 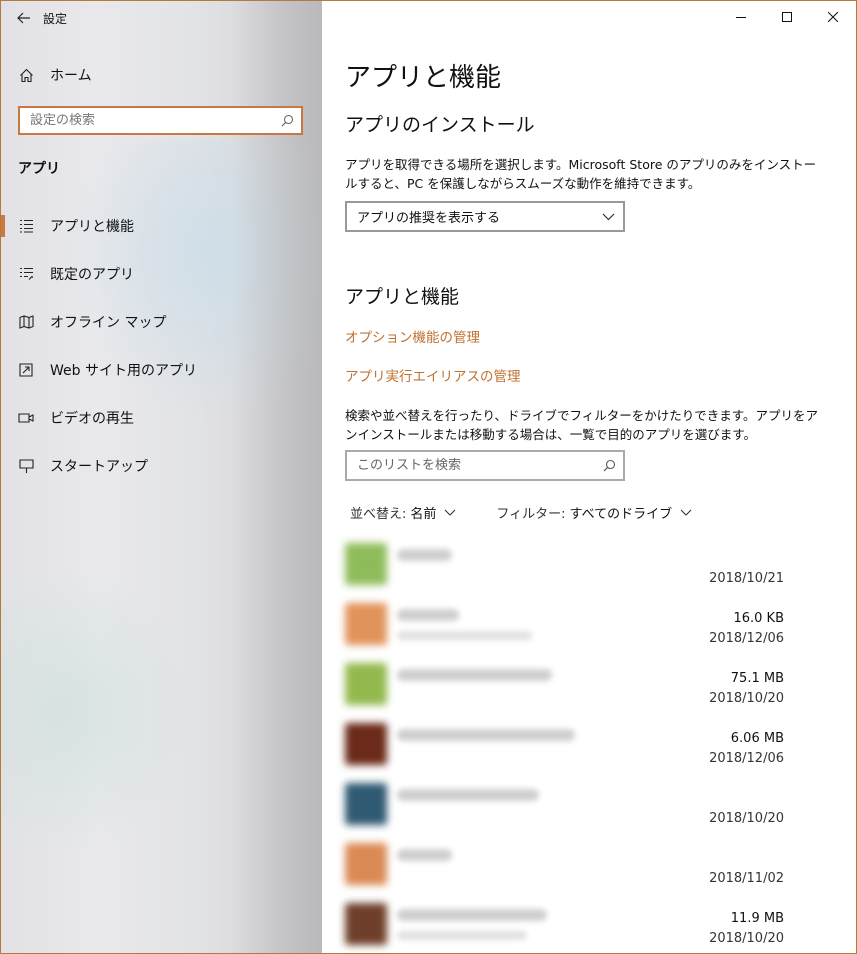 What do you see at coordinates (26, 75) in the screenshot?
I see `home-icon` at bounding box center [26, 75].